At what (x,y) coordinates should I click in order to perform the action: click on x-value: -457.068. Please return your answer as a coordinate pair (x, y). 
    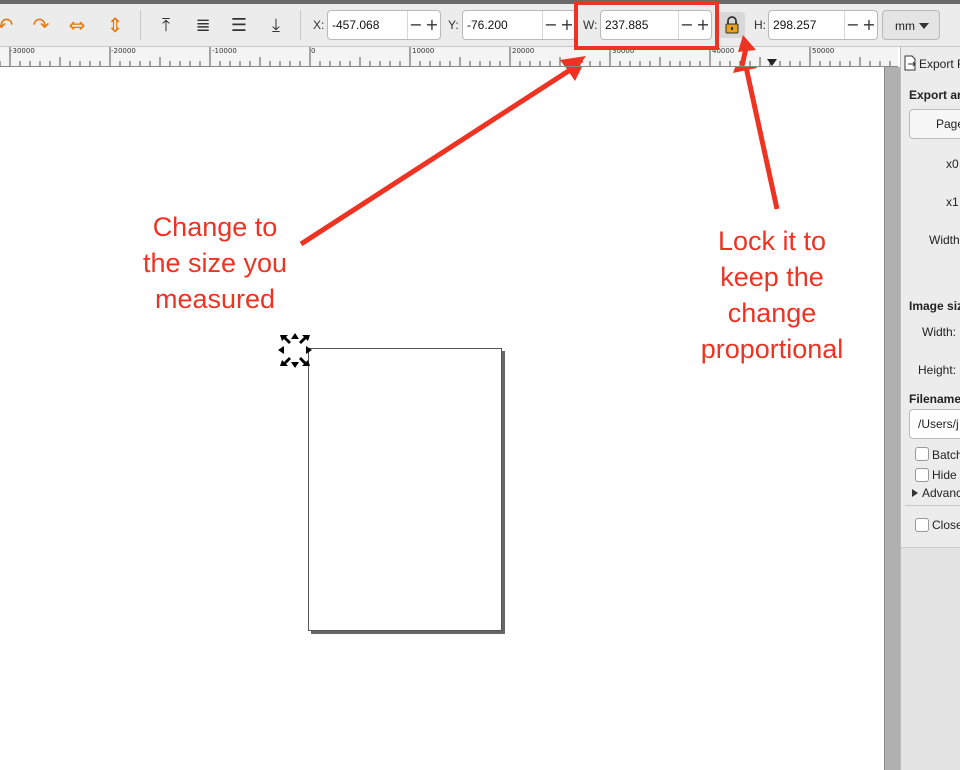
    Looking at the image, I should click on (355, 25).